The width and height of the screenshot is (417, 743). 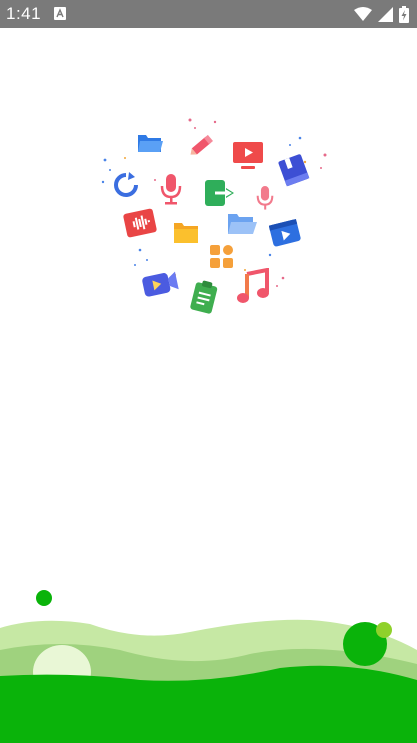 What do you see at coordinates (221, 256) in the screenshot?
I see `apps-grid-icon` at bounding box center [221, 256].